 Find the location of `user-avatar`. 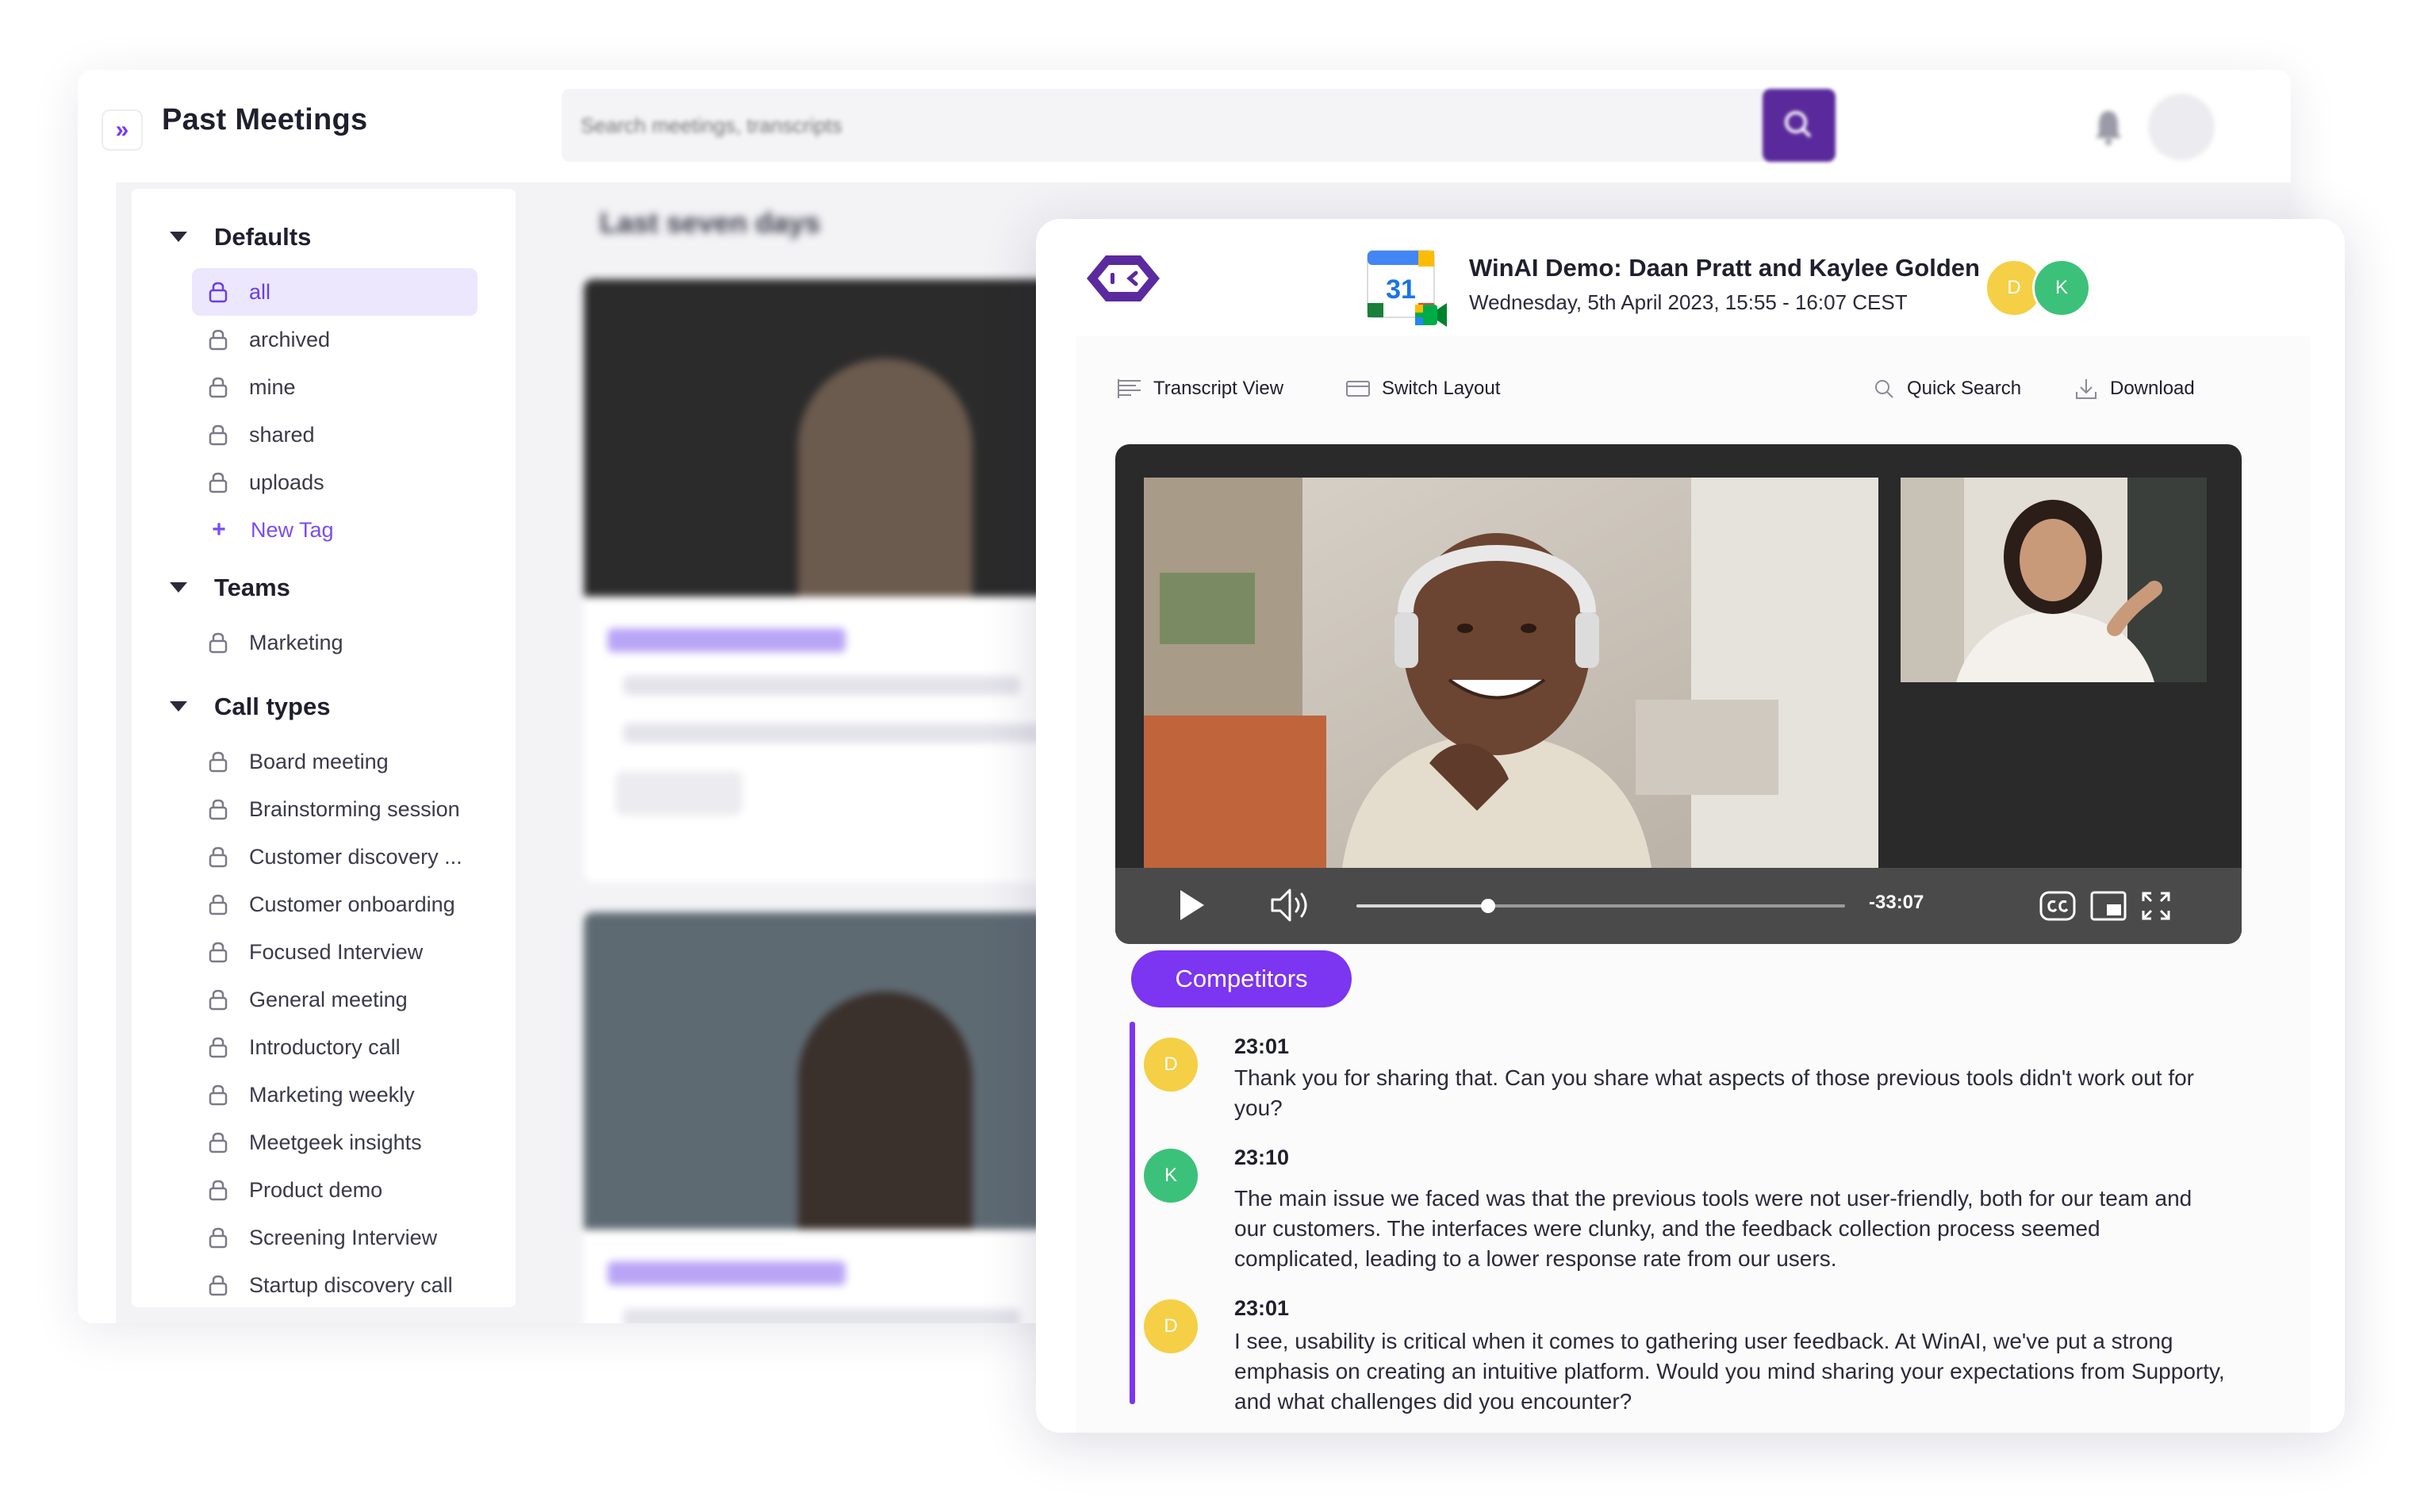

user-avatar is located at coordinates (2181, 127).